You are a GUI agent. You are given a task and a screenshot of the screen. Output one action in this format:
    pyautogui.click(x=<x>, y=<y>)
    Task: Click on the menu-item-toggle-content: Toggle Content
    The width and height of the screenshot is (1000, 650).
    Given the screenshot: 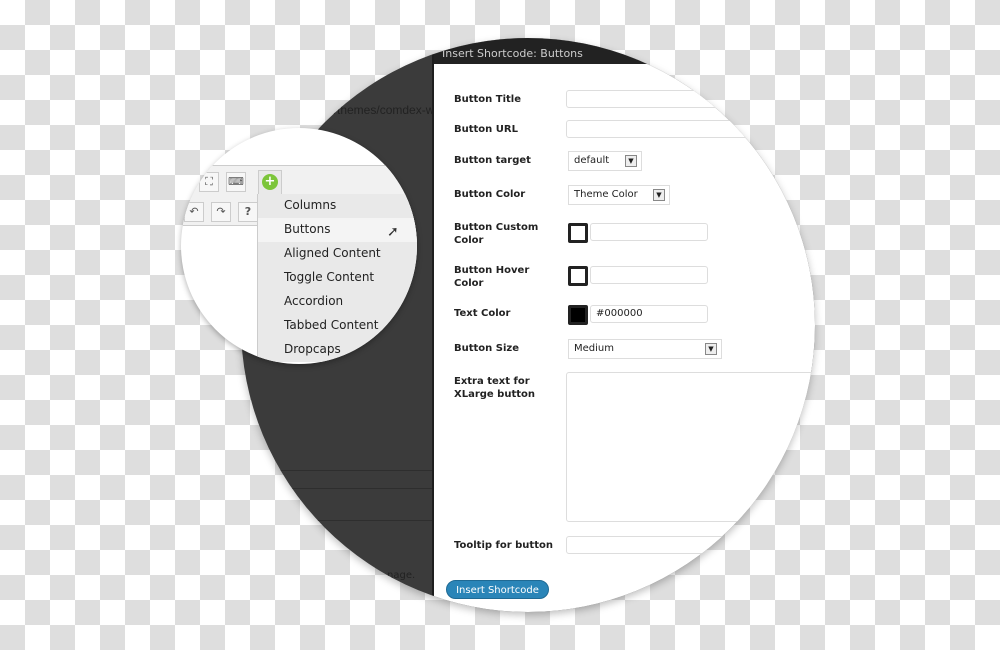 What is the action you would take?
    pyautogui.click(x=337, y=278)
    